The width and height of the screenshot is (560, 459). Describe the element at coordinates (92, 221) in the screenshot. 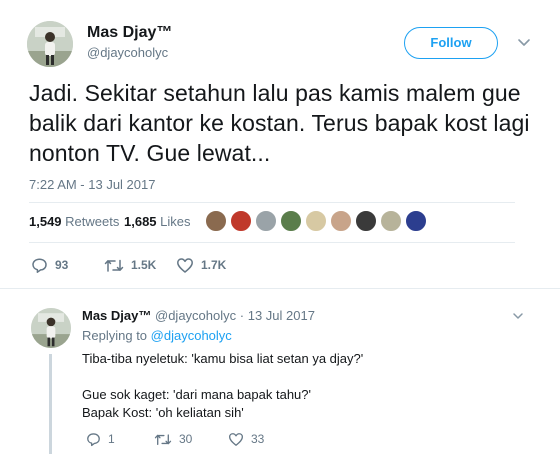

I see `retweets-label: Retweets` at that location.